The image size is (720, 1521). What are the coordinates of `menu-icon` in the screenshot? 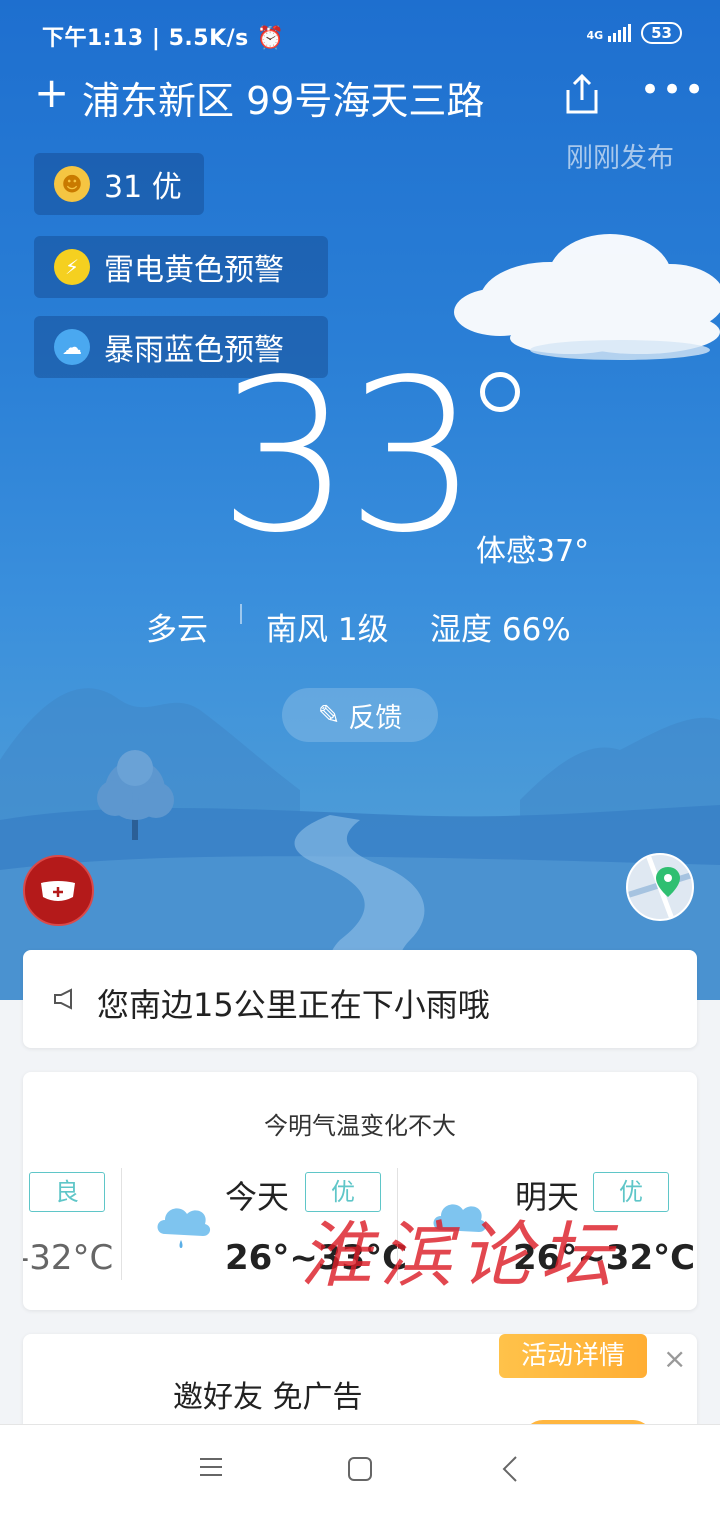 It's located at (211, 1469).